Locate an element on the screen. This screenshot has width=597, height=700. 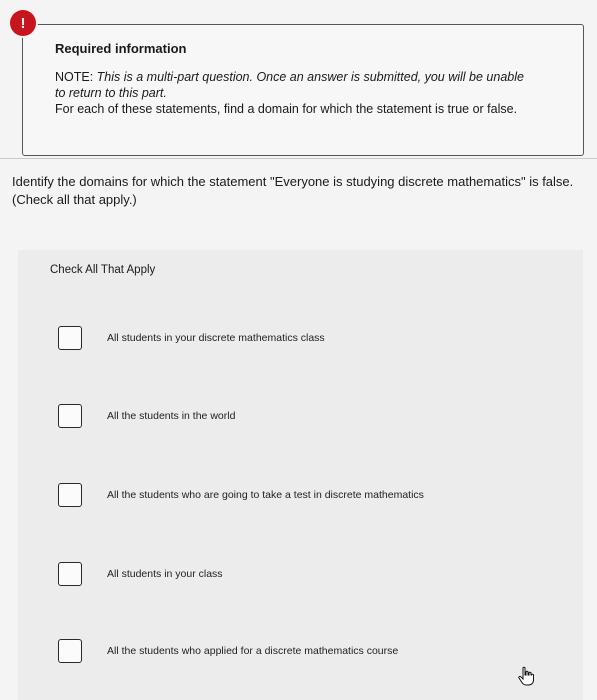
alert-glyph: ! is located at coordinates (23, 23).